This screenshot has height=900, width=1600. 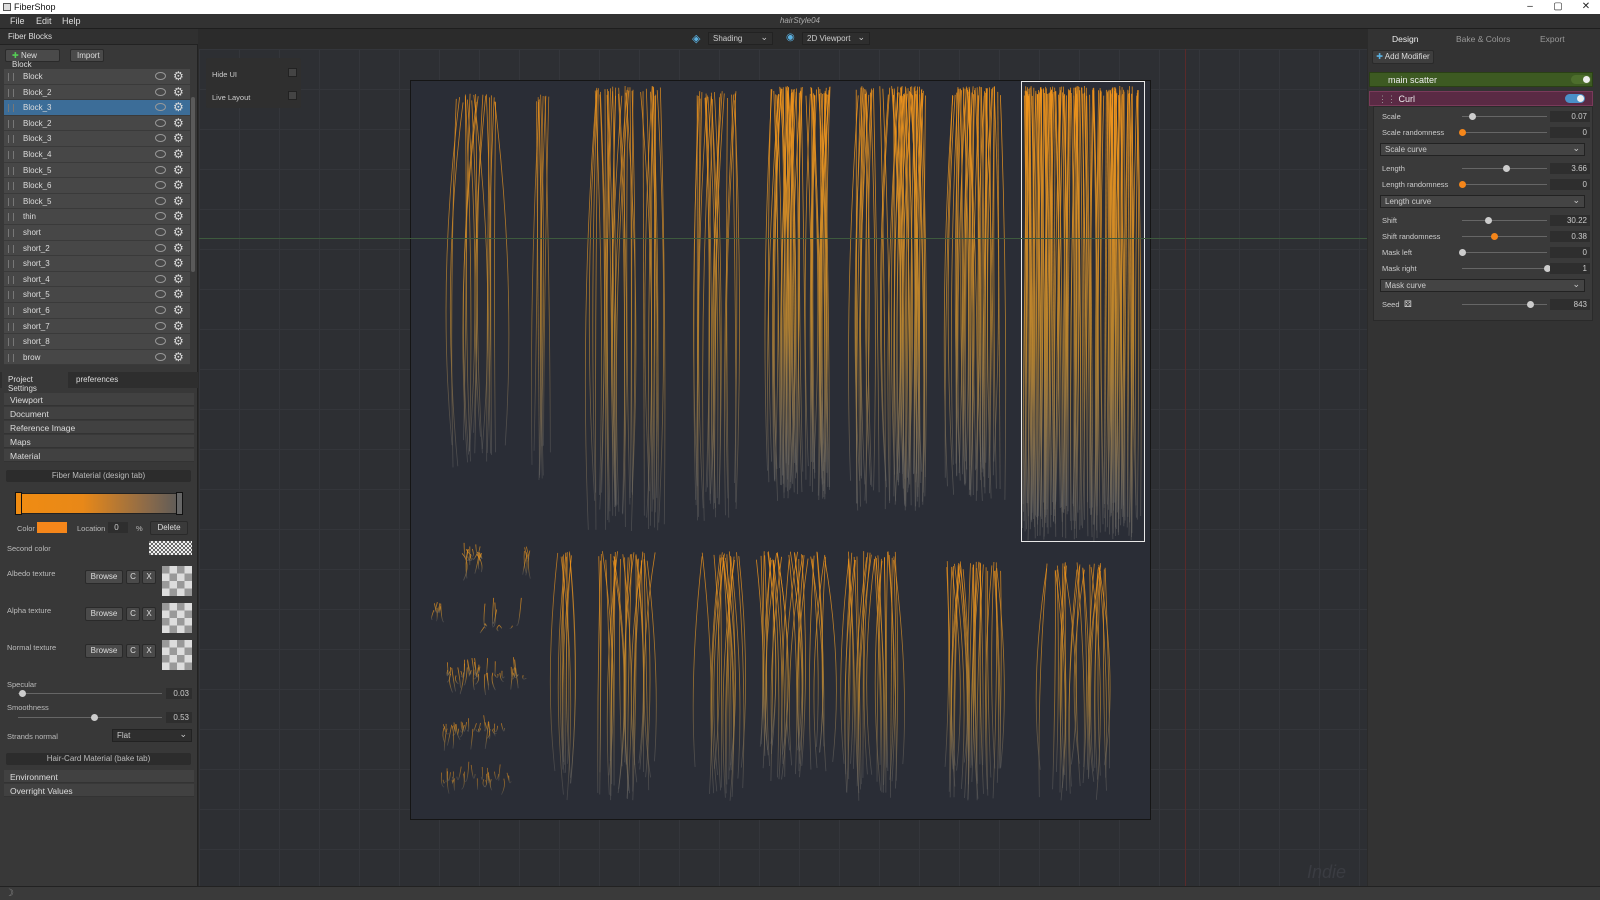 I want to click on block-row: Block ⚙, so click(x=97, y=77).